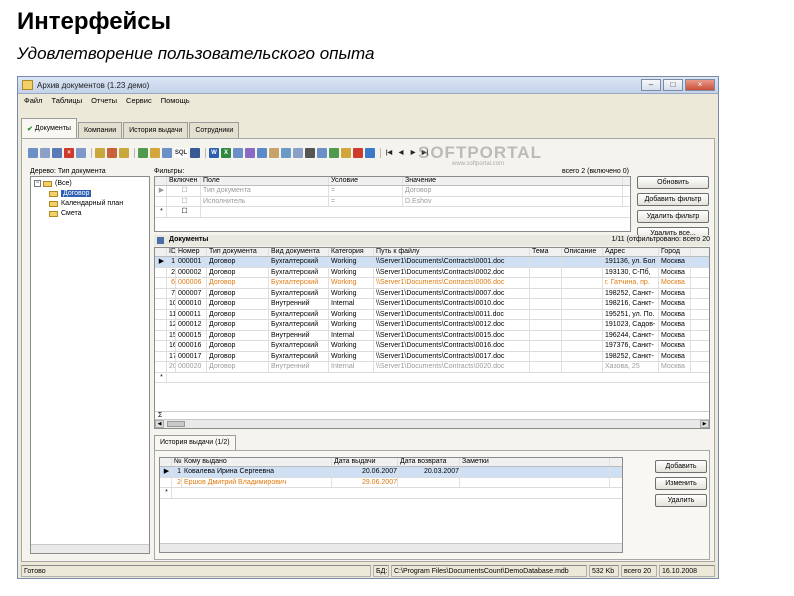 The width and height of the screenshot is (794, 596). I want to click on new-document-icon, so click(33, 153).